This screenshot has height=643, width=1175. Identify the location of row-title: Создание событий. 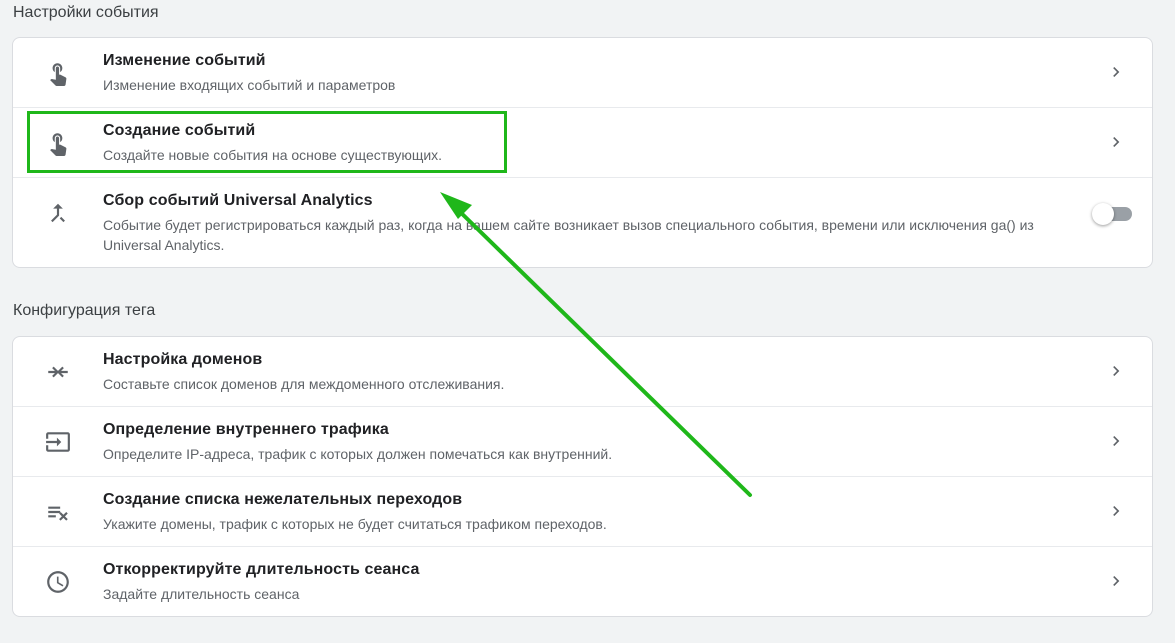
(179, 130).